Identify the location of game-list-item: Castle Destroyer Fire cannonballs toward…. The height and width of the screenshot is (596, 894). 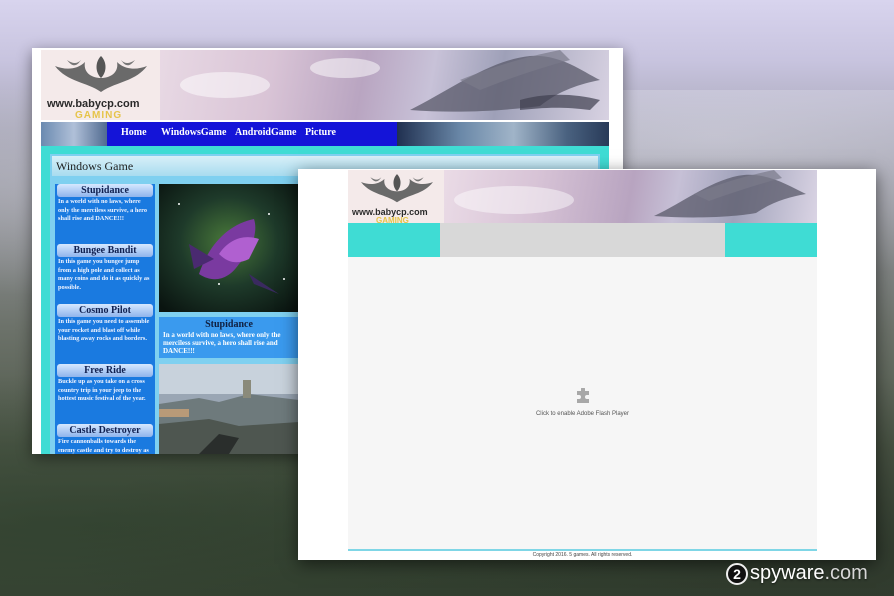
(105, 439).